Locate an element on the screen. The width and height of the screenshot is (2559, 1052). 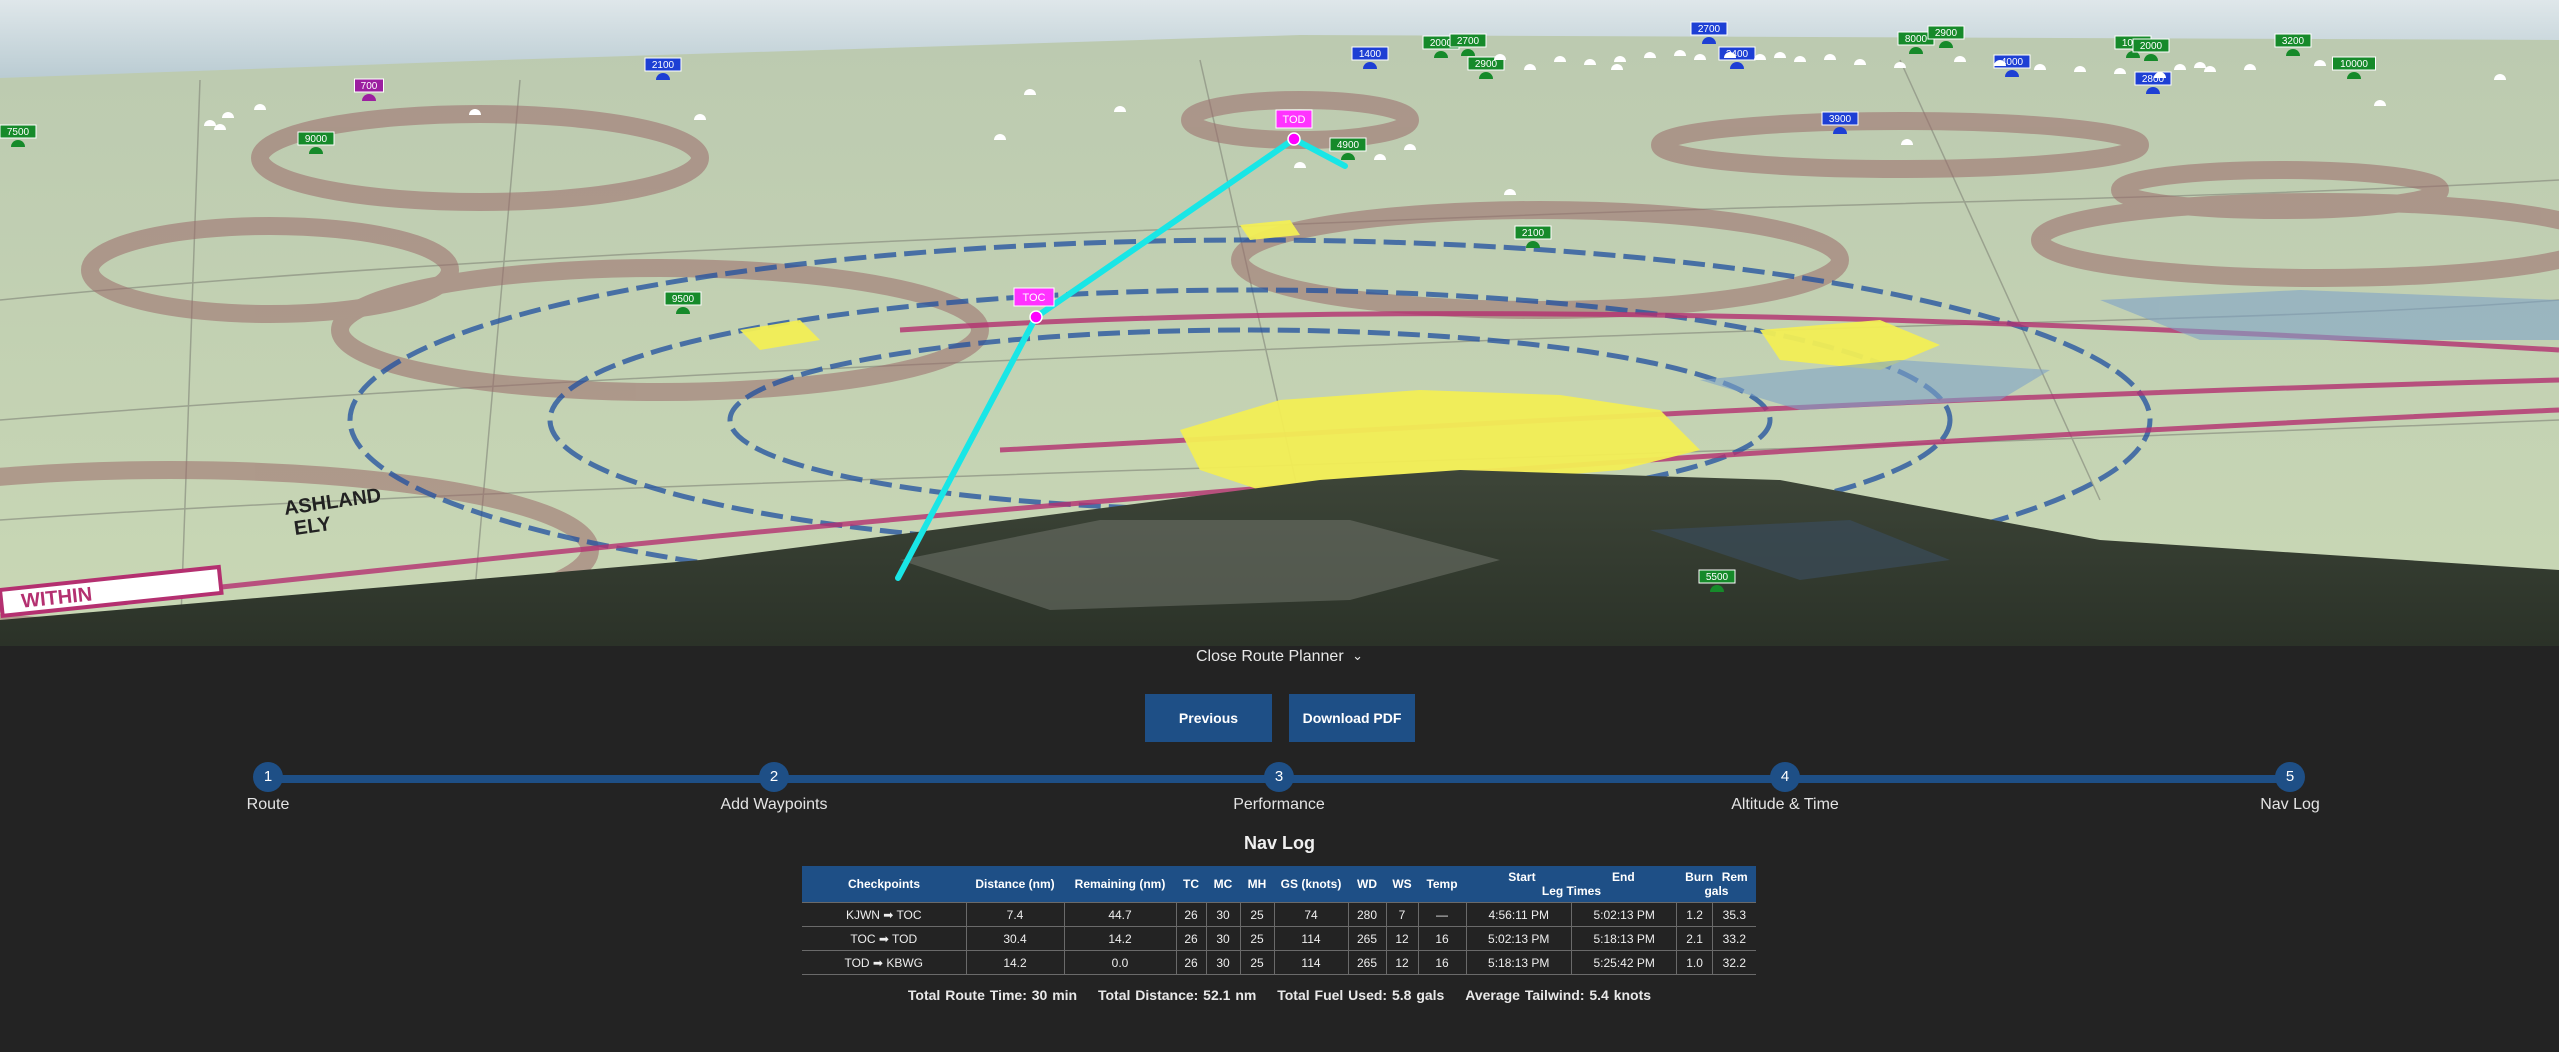
altitude-marker-label: 9500 is located at coordinates (683, 299).